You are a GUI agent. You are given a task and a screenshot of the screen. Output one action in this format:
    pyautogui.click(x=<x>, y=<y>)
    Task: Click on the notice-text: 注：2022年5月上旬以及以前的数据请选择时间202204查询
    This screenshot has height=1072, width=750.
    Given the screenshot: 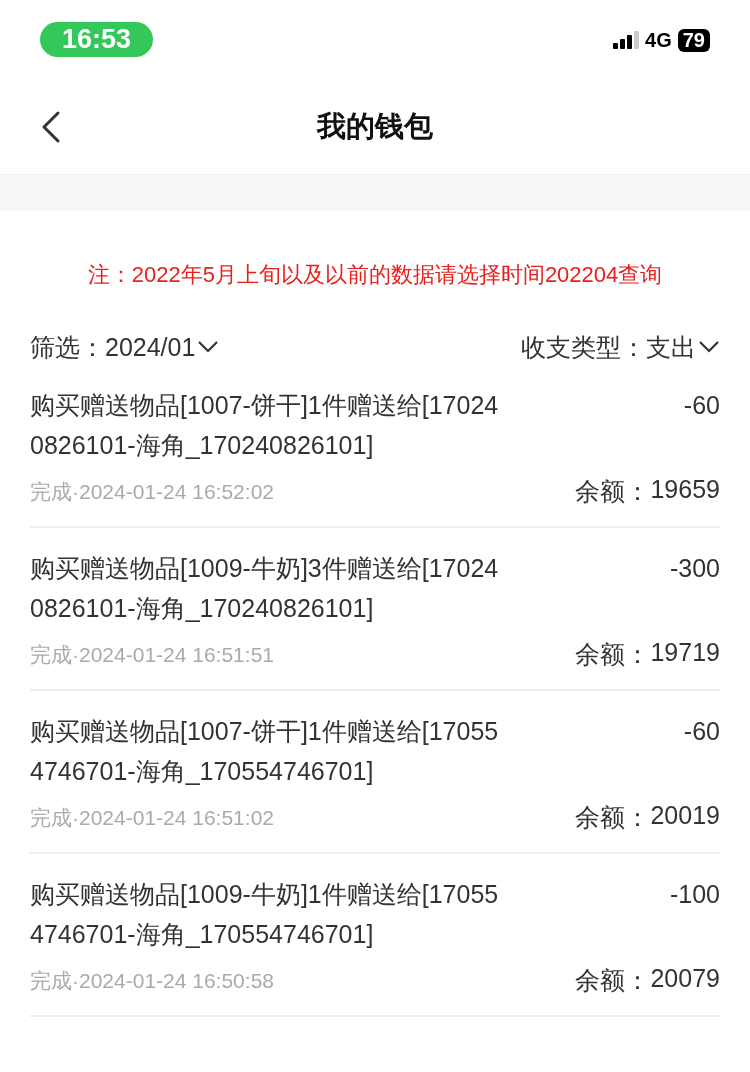 What is the action you would take?
    pyautogui.click(x=375, y=275)
    